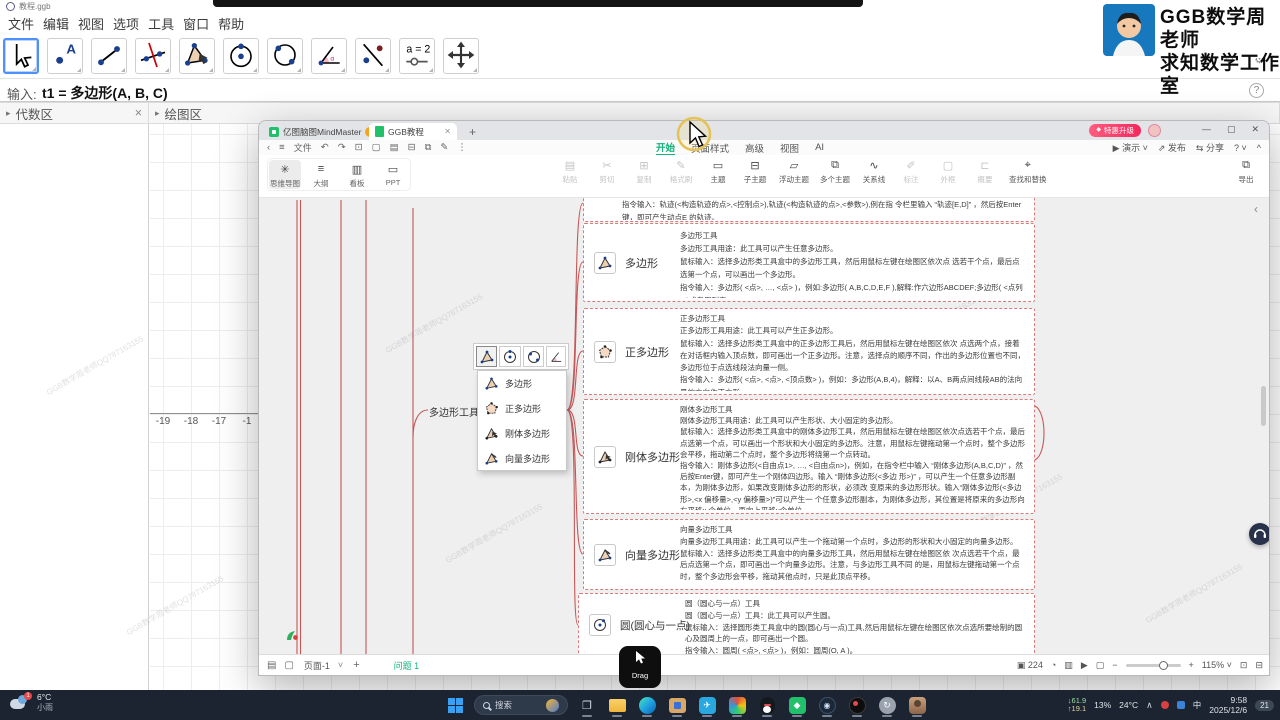 Image resolution: width=1280 pixels, height=720 pixels. I want to click on copy-button: ⊞ 复制, so click(644, 172).